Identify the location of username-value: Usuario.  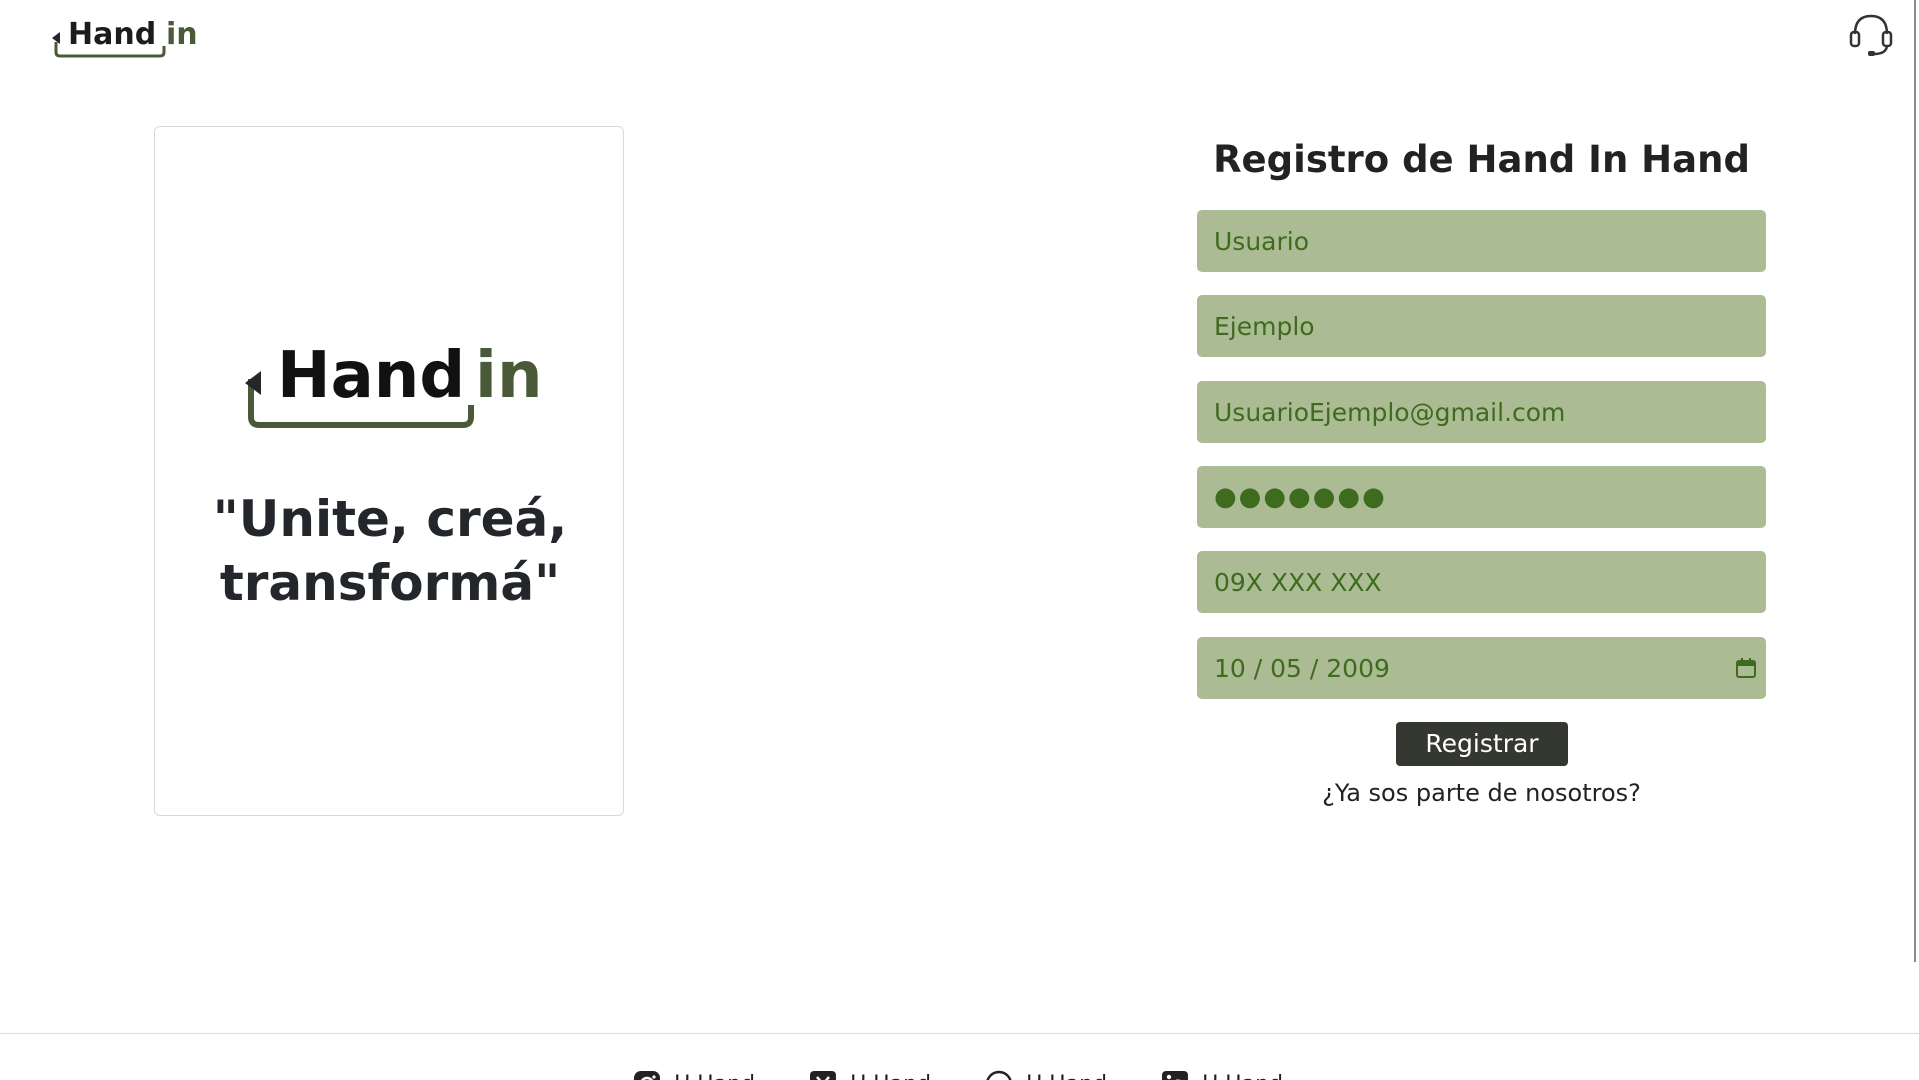
(1261, 241).